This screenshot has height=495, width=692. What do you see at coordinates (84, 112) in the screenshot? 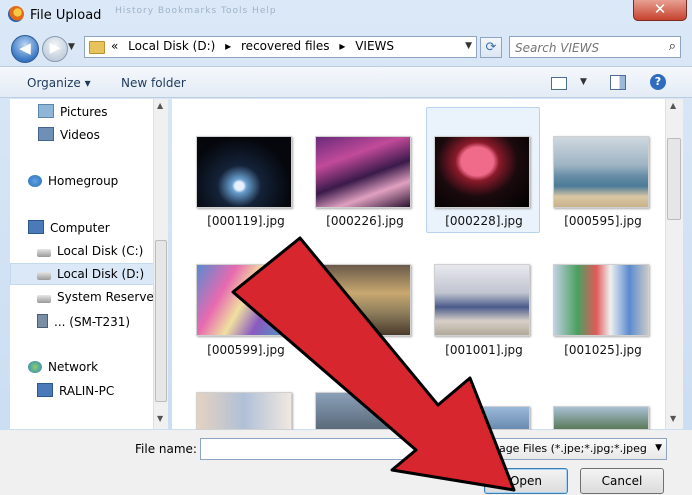
I see `sidebar-item-label: Pictures` at bounding box center [84, 112].